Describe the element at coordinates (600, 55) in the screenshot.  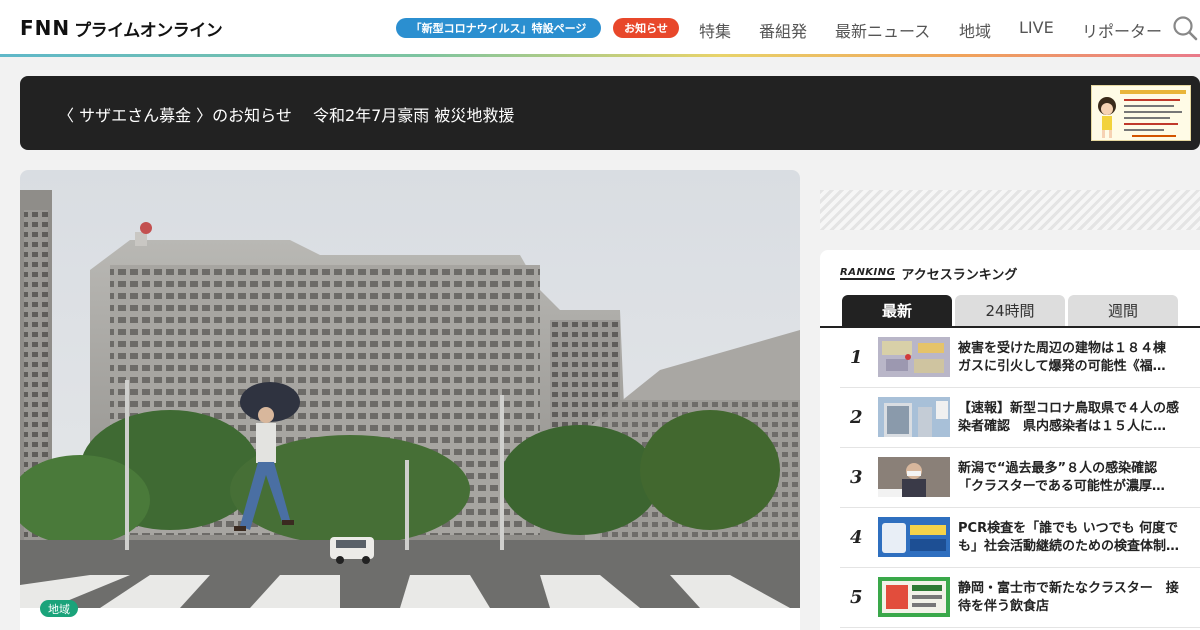
I see `header-accent-line` at that location.